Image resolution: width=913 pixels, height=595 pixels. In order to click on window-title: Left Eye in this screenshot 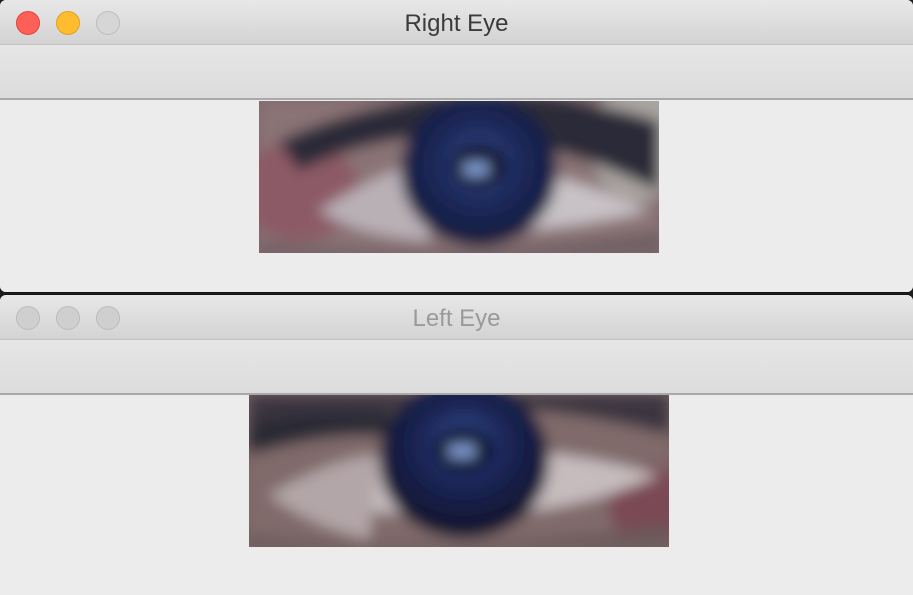, I will do `click(456, 318)`.